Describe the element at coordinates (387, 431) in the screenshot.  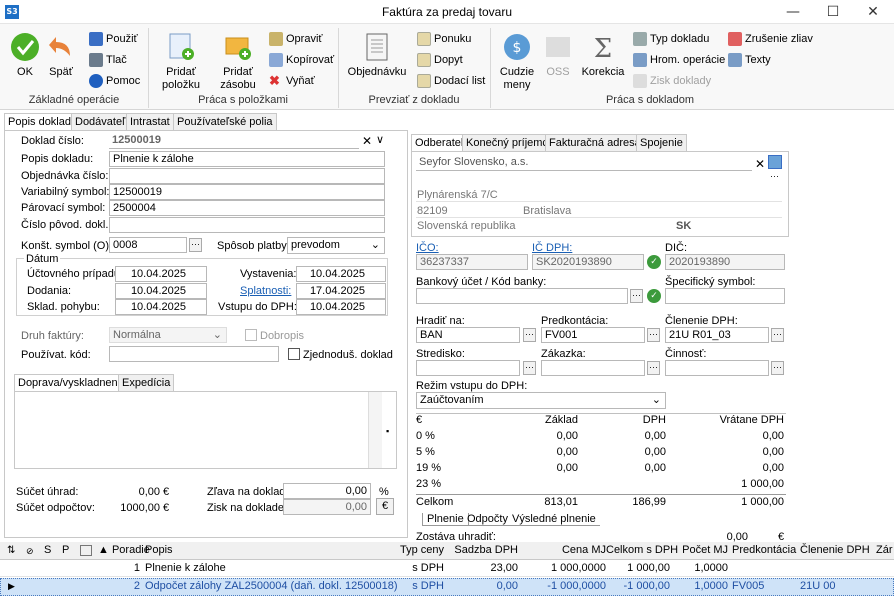
I see `expand-icon: ▪` at that location.